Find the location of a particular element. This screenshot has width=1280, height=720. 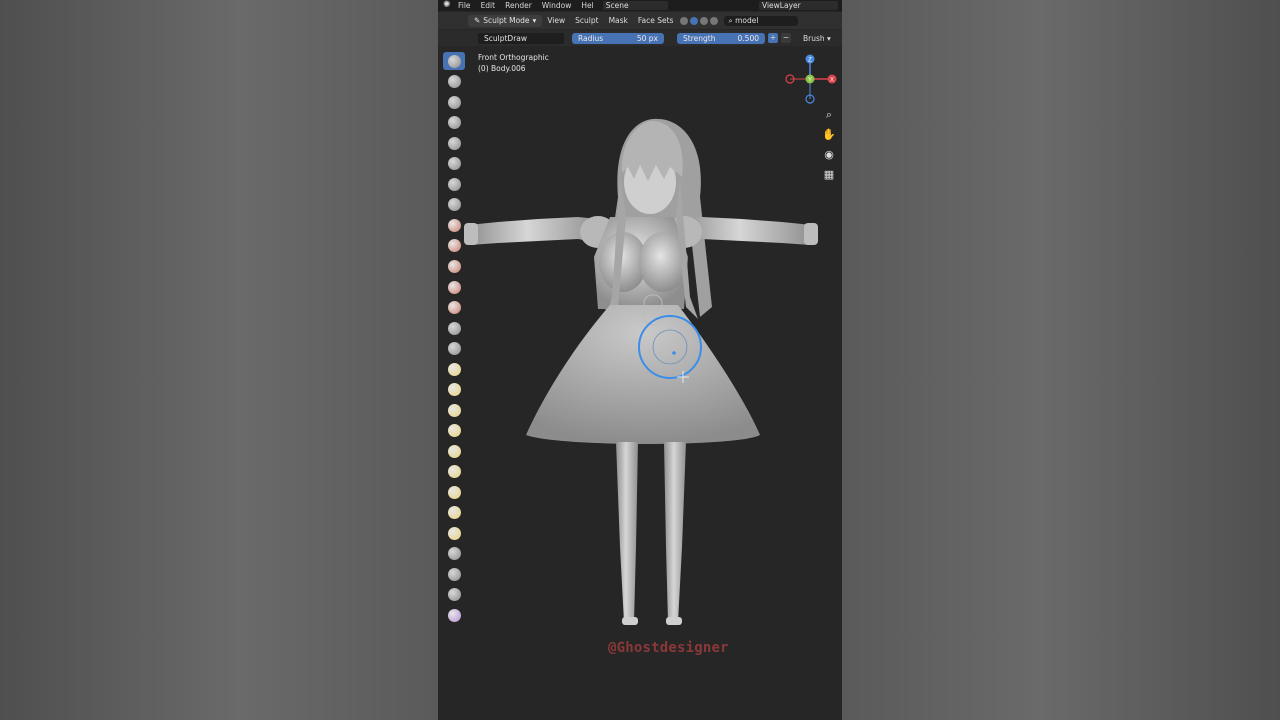

radius-label: Radius is located at coordinates (591, 38).